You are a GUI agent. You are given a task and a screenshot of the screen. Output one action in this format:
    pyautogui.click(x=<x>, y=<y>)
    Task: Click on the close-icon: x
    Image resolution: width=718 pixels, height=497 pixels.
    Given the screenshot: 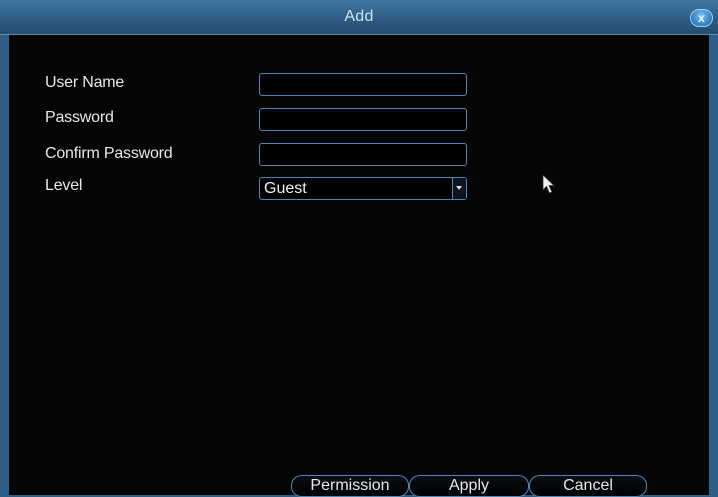 What is the action you would take?
    pyautogui.click(x=701, y=18)
    